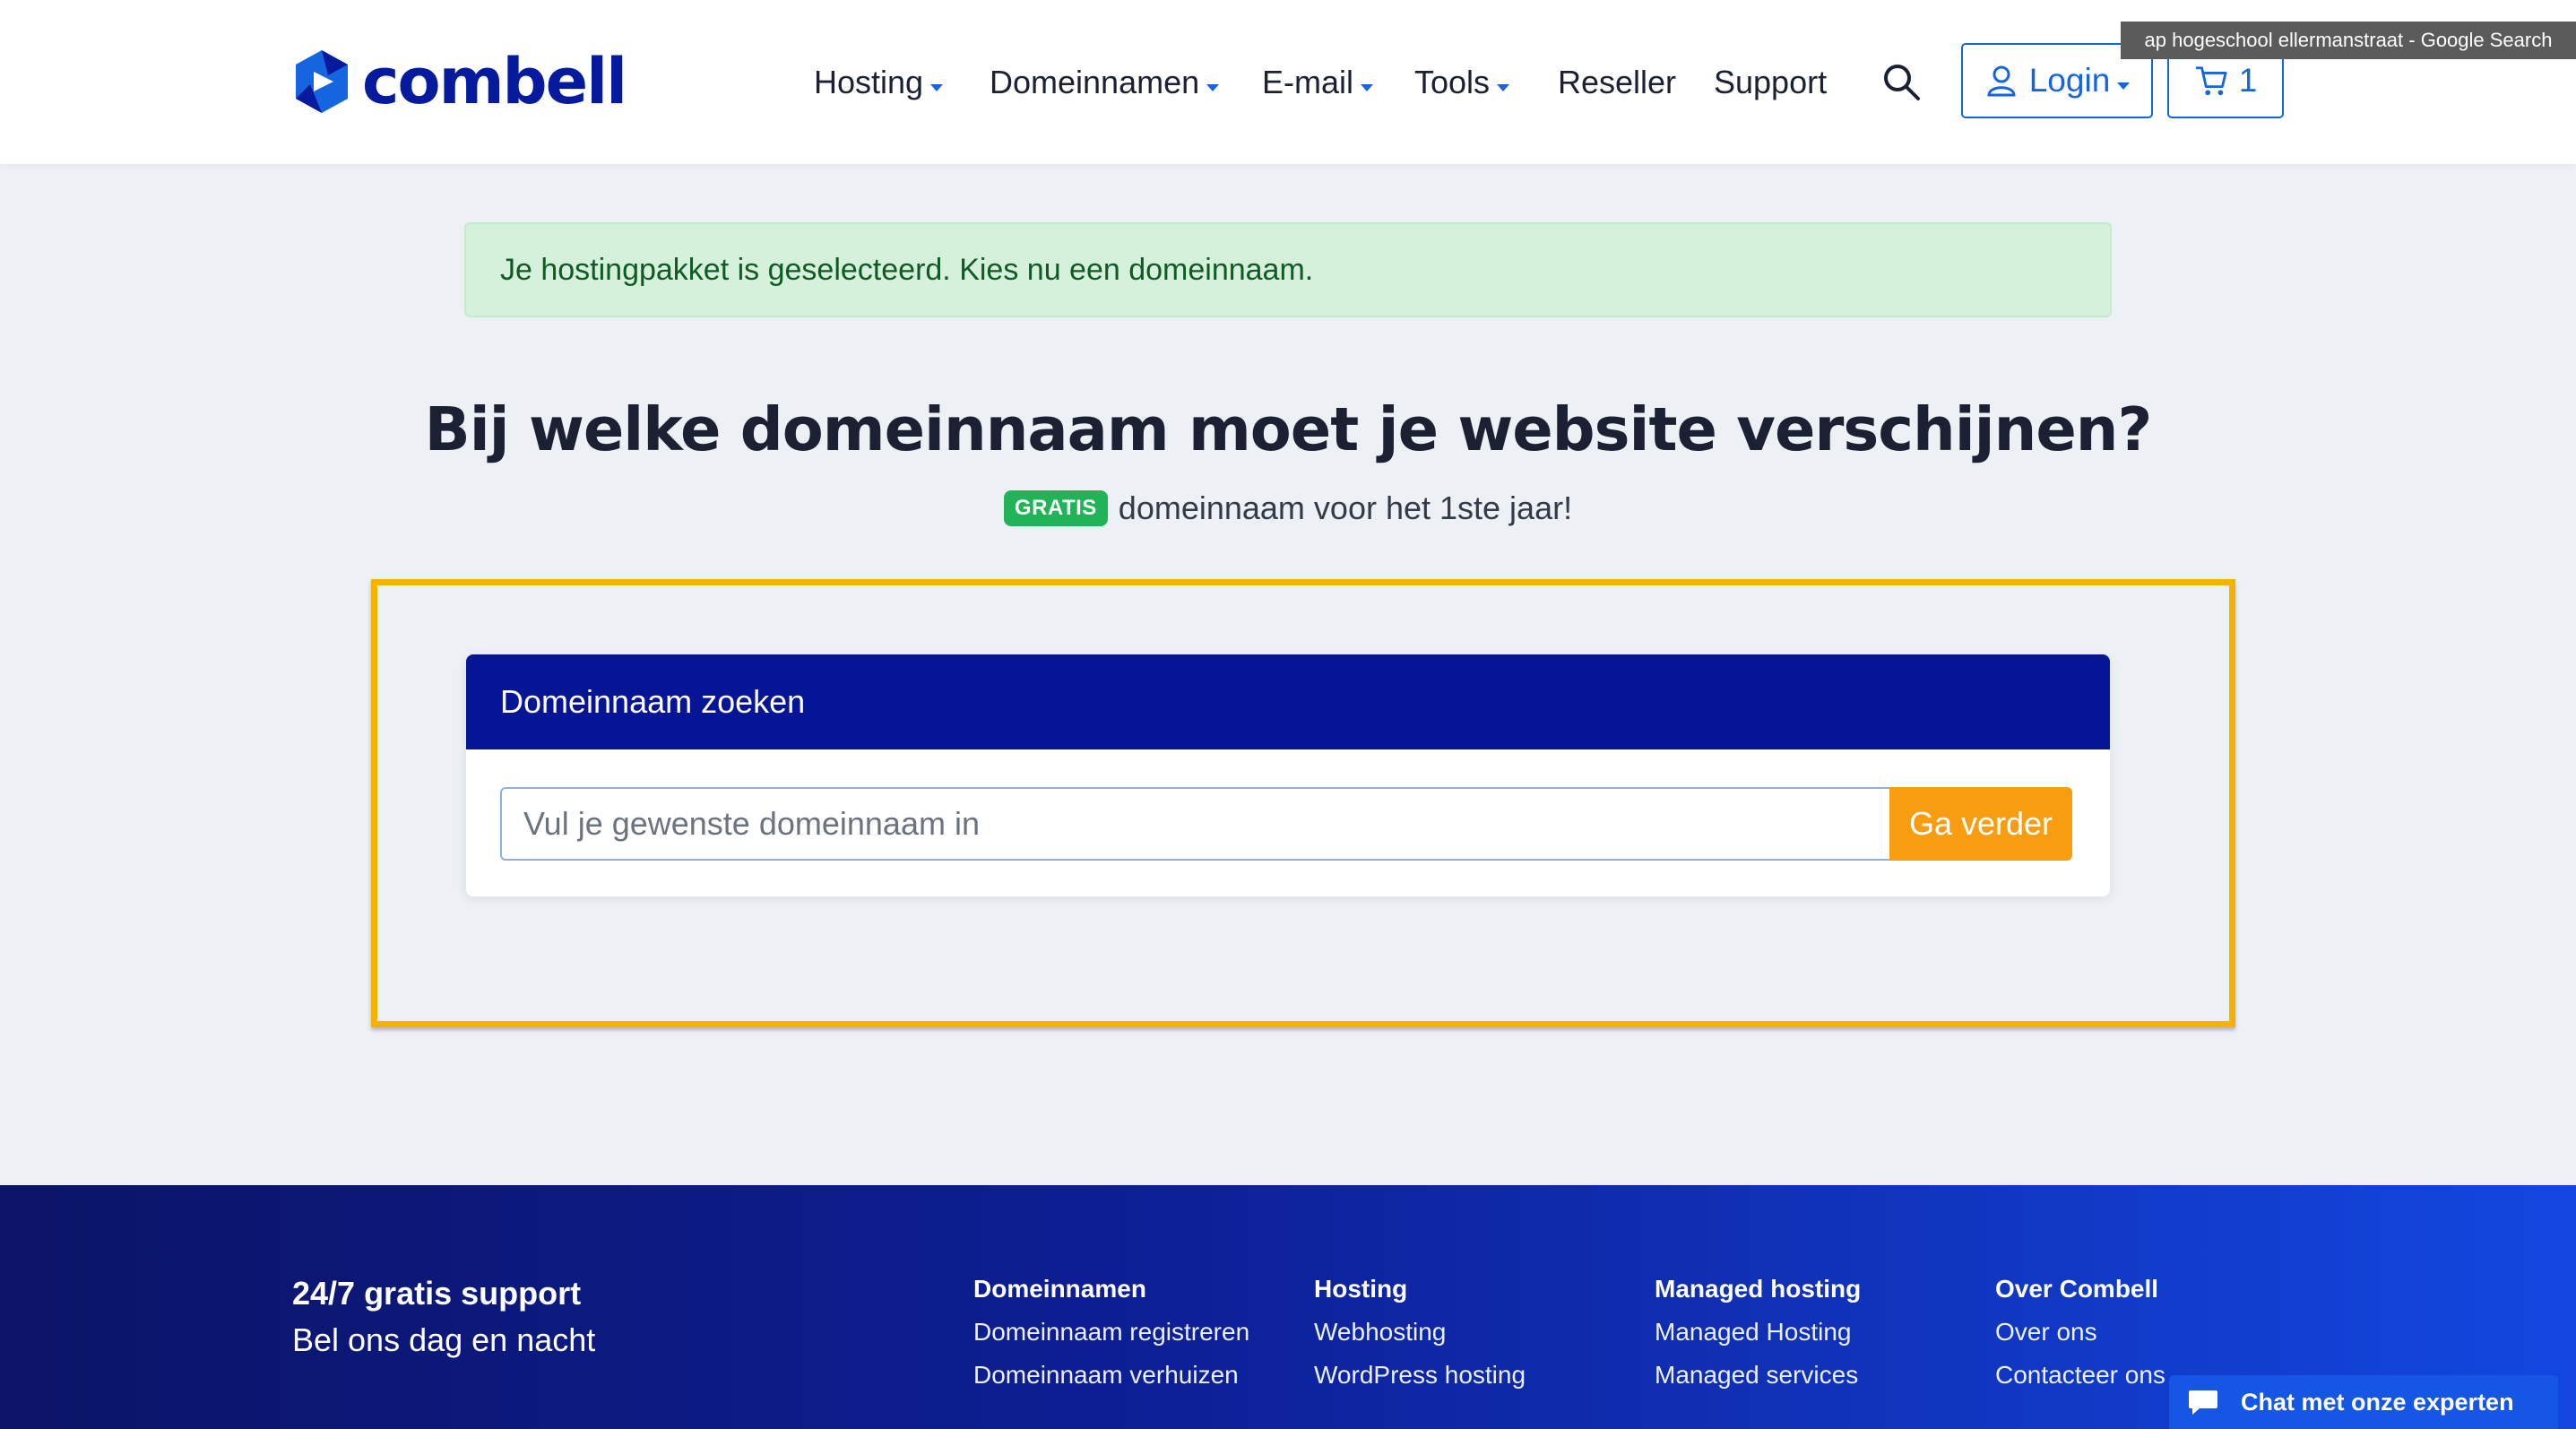 The image size is (2576, 1429). I want to click on subtitle: GRATIS domeinnaam voor het 1ste jaar!, so click(1288, 508).